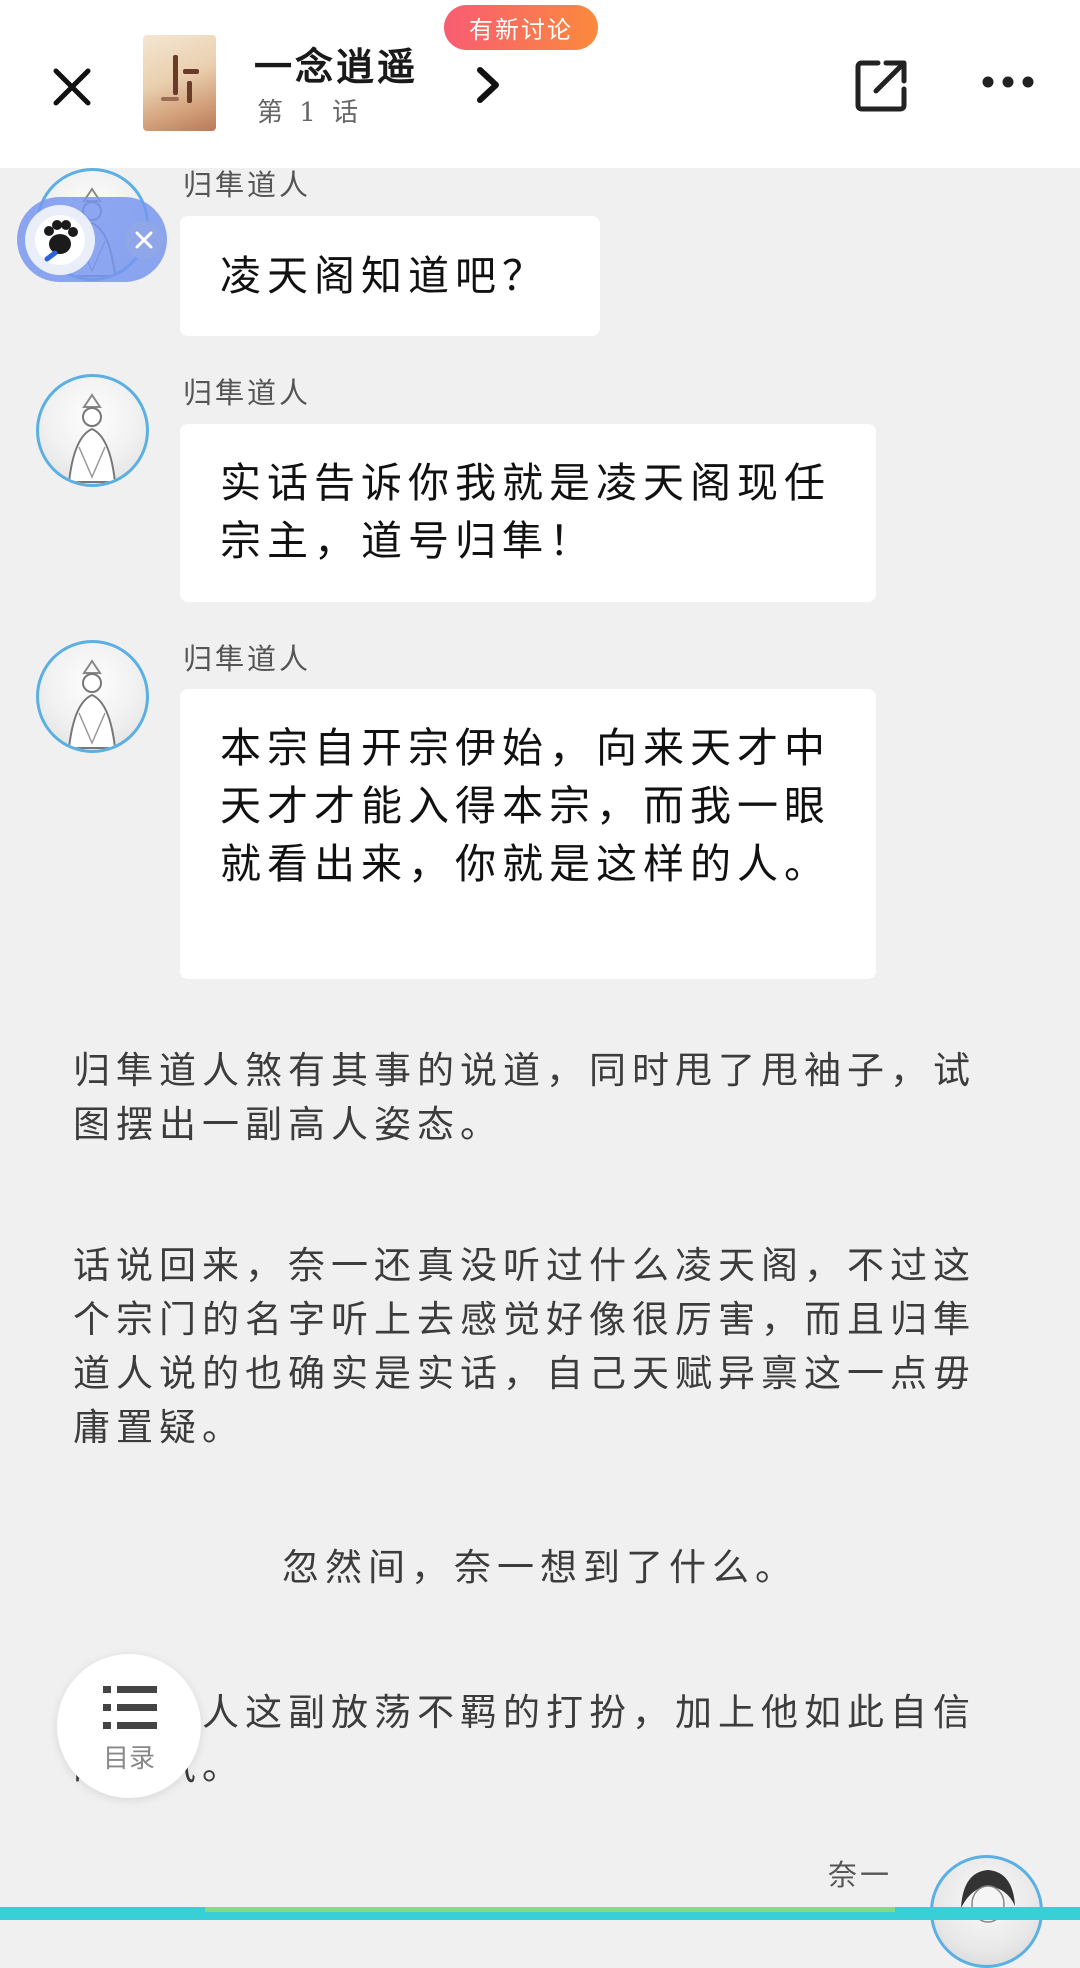  Describe the element at coordinates (521, 27) in the screenshot. I see `new-discussion-badge: 有新讨论` at that location.